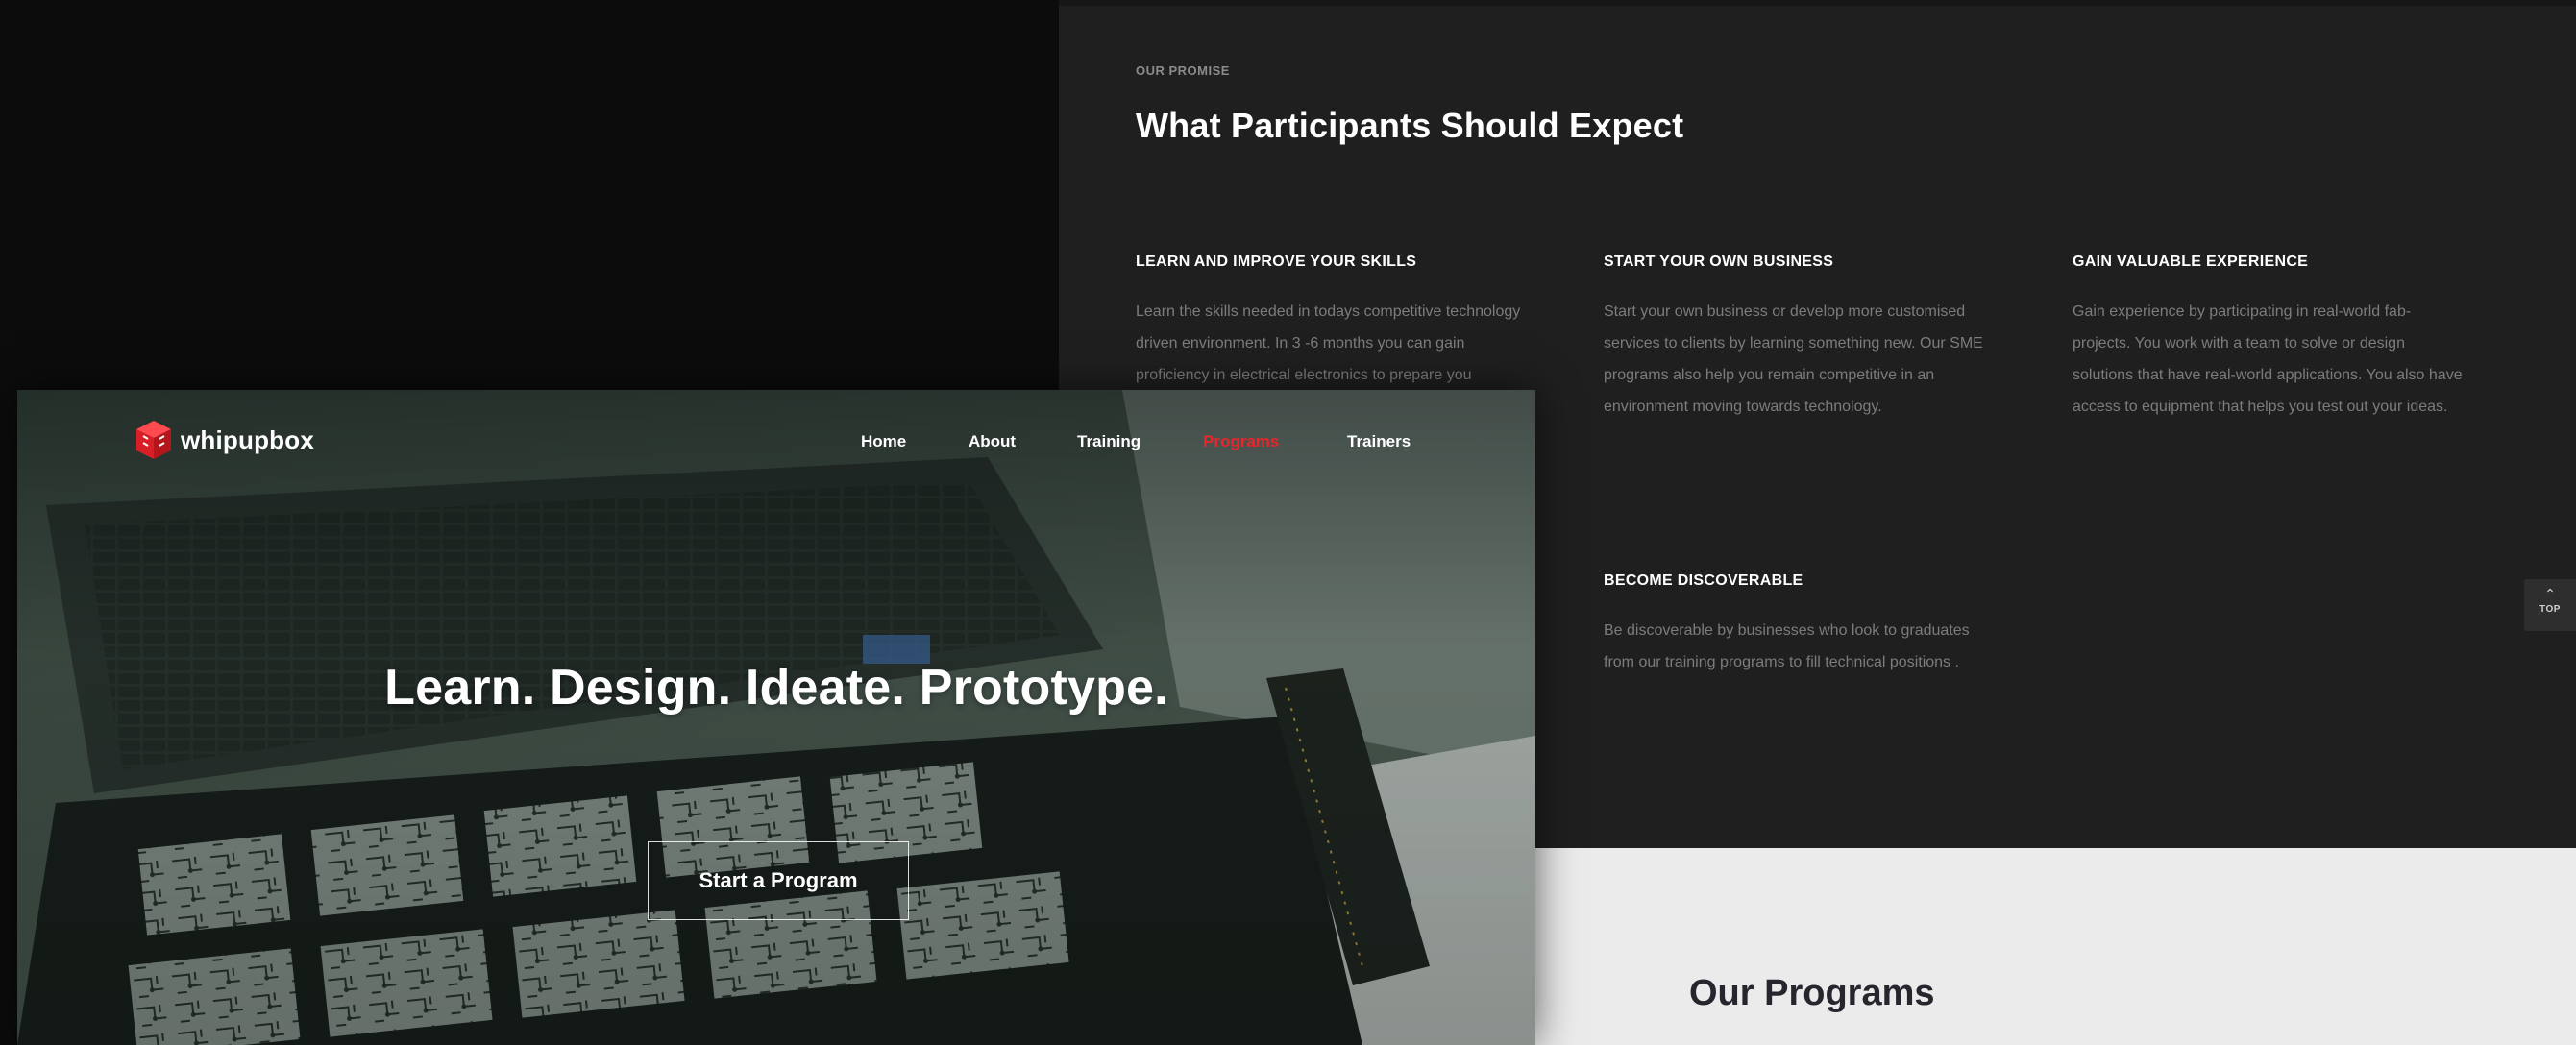 This screenshot has height=1045, width=2576. I want to click on nav-item-trainers: Trainers, so click(1379, 441).